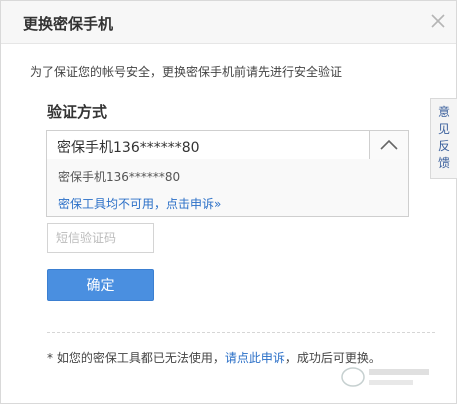  I want to click on feedback-tab: 意见反馈, so click(443, 138).